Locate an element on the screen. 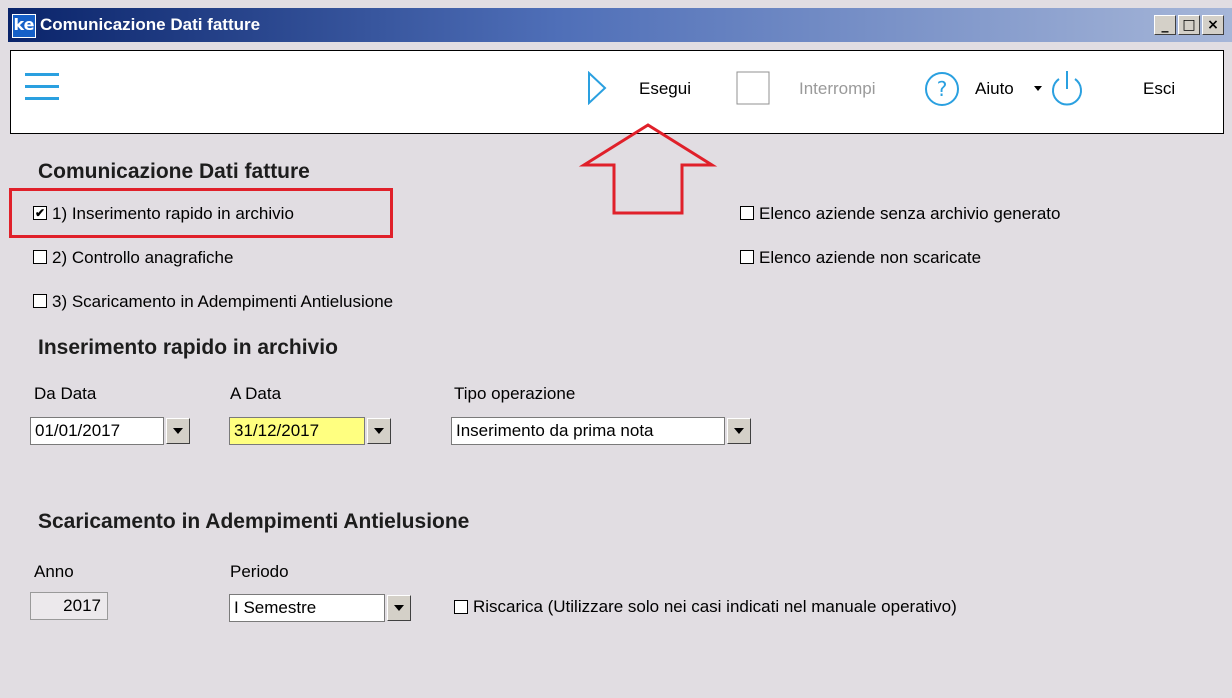 The height and width of the screenshot is (698, 1232). option-5-checkbox is located at coordinates (747, 257).